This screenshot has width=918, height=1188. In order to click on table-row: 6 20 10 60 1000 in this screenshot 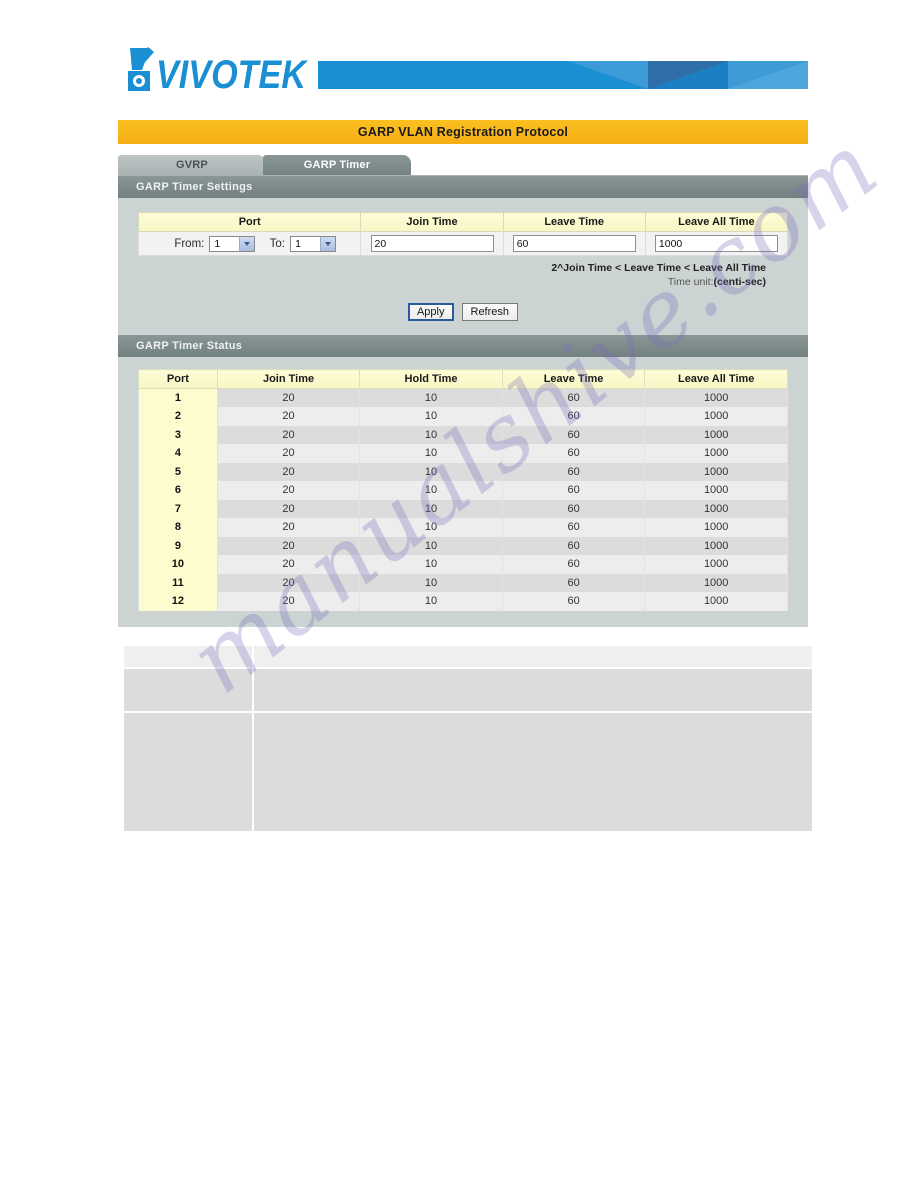, I will do `click(463, 490)`.